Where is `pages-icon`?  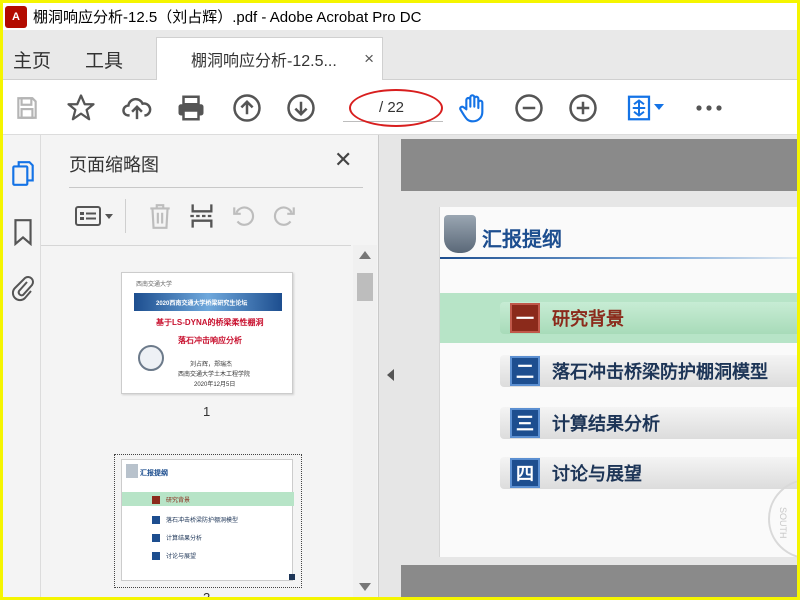 pages-icon is located at coordinates (23, 174).